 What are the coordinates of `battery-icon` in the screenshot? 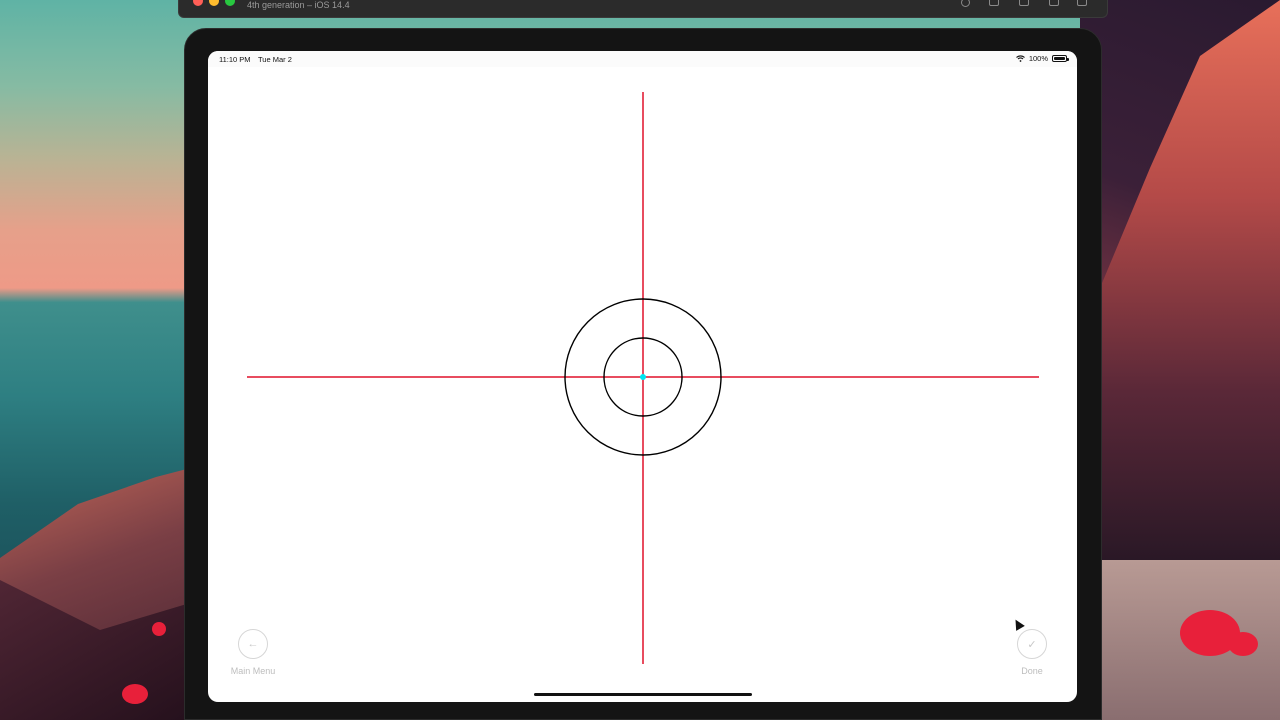 It's located at (1060, 58).